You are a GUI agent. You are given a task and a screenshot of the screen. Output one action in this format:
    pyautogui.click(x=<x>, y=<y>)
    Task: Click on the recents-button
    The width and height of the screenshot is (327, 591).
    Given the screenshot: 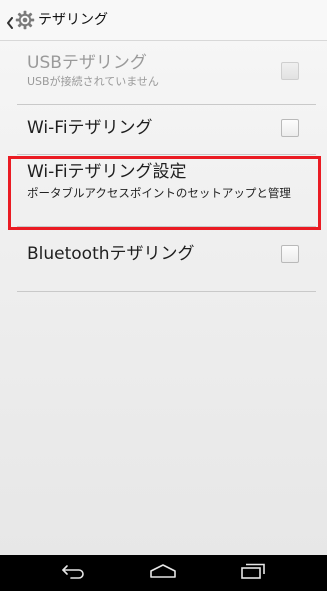 What is the action you would take?
    pyautogui.click(x=253, y=573)
    